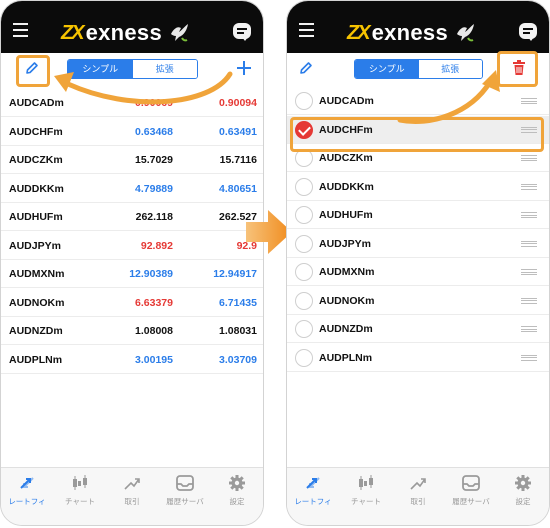  What do you see at coordinates (132, 189) in the screenshot?
I see `quote-row: AUDDKKm 4.79889 4.80651` at bounding box center [132, 189].